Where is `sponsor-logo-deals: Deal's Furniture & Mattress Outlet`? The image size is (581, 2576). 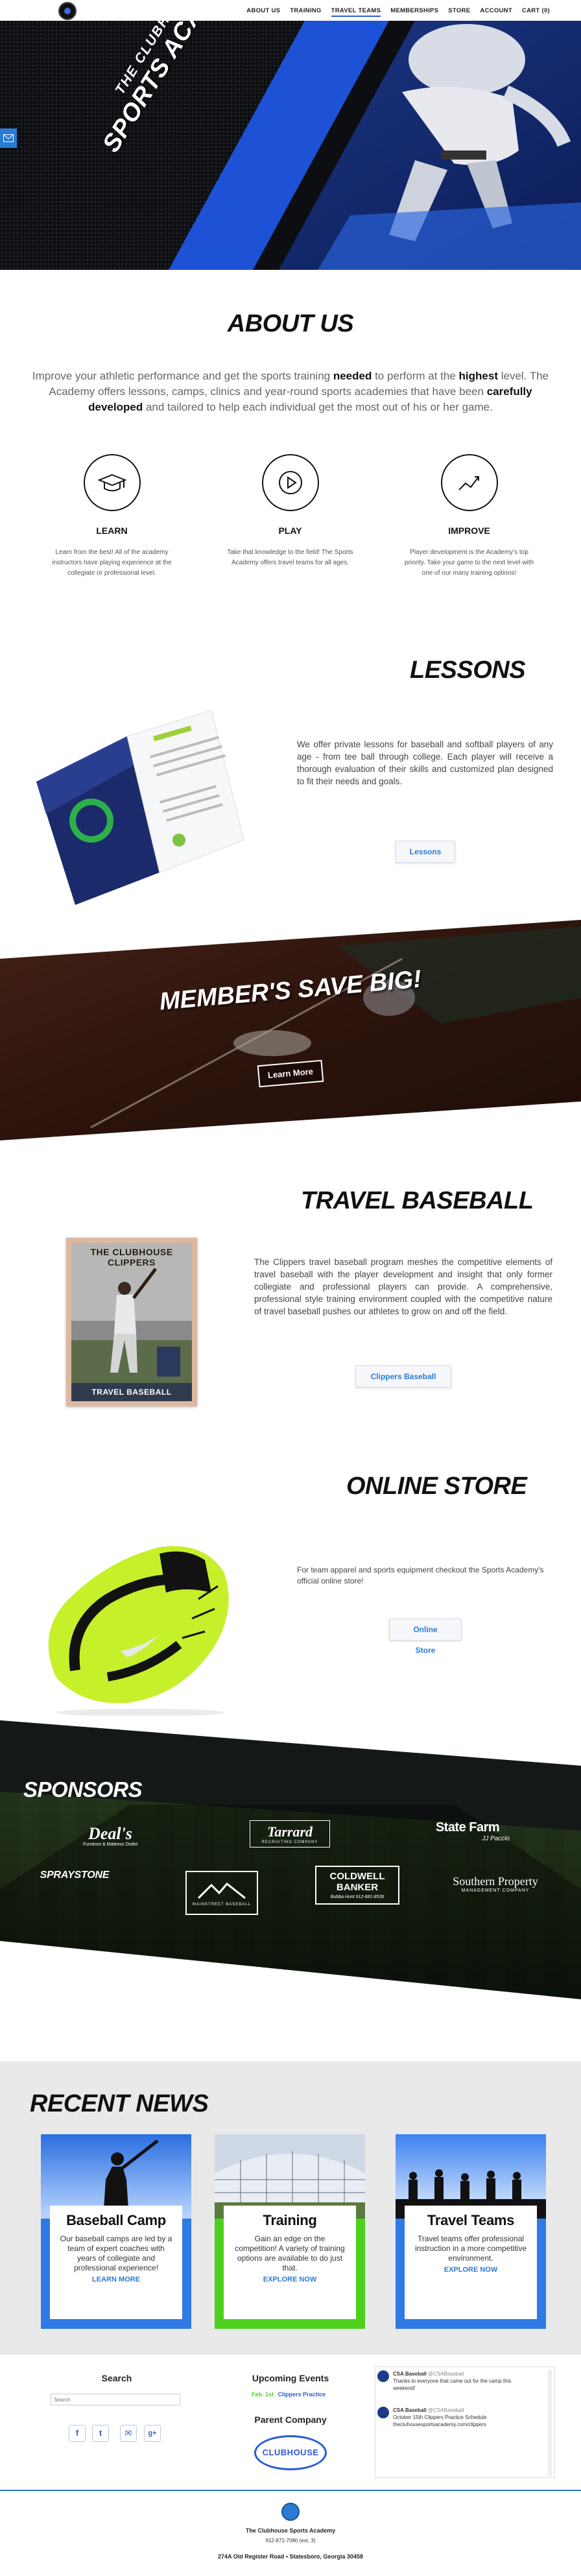 sponsor-logo-deals: Deal's Furniture & Mattress Outlet is located at coordinates (110, 1835).